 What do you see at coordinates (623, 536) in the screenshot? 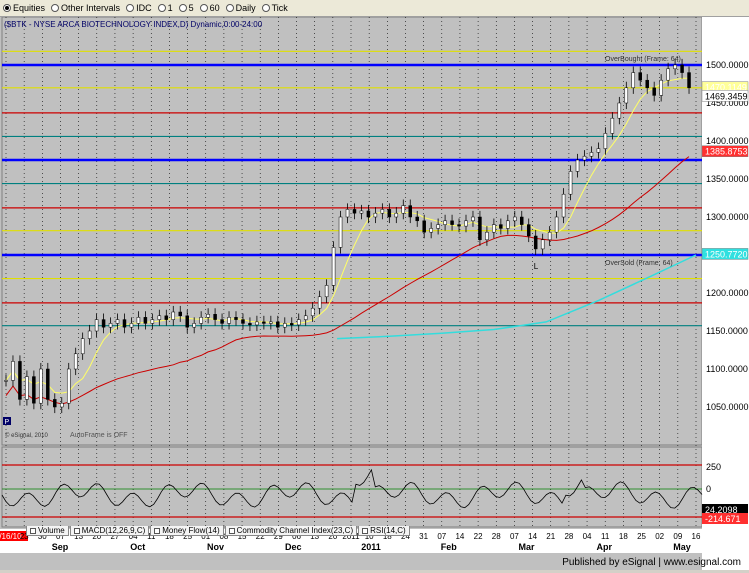
I see `date-tick-label: 18` at bounding box center [623, 536].